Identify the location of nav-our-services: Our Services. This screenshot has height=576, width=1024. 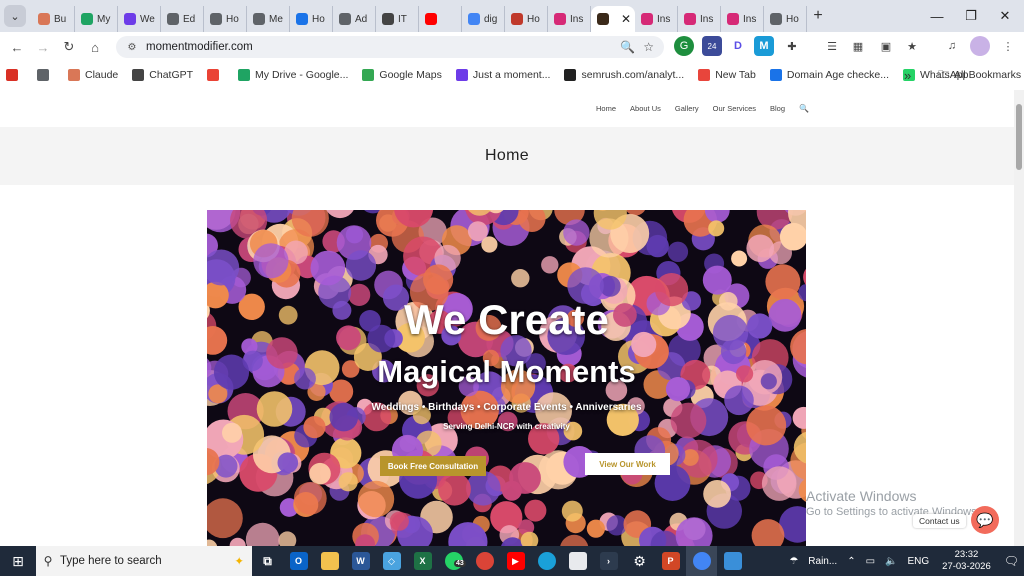
(734, 108).